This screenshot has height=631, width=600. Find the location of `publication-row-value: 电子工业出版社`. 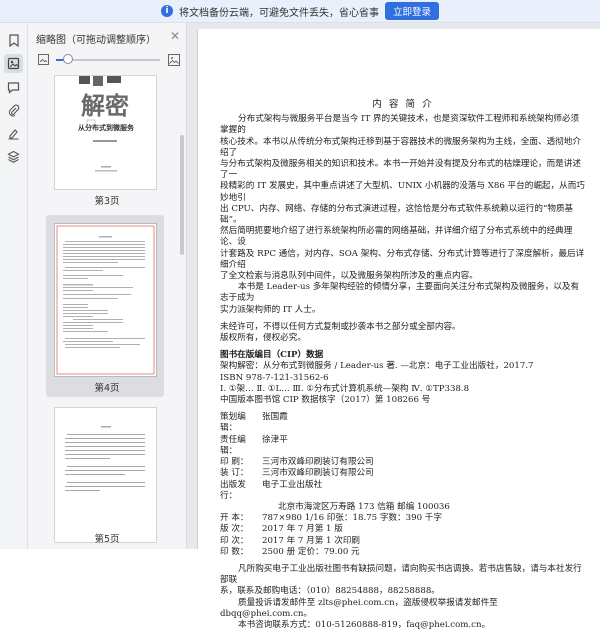

publication-row-value: 电子工业出版社 is located at coordinates (292, 484).